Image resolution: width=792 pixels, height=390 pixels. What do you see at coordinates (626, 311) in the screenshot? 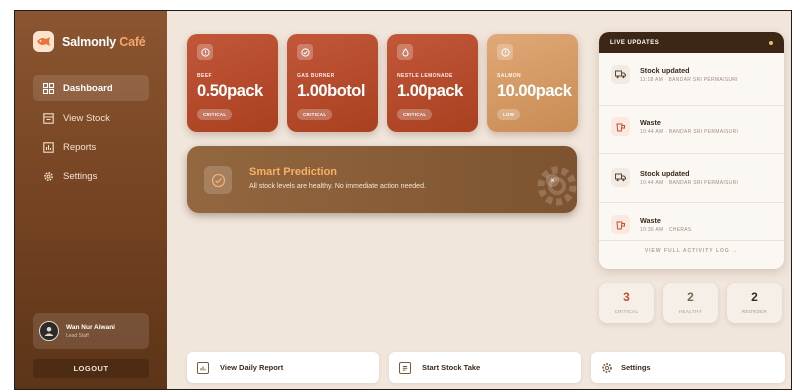
I see `stat-label: CRITICAL` at bounding box center [626, 311].